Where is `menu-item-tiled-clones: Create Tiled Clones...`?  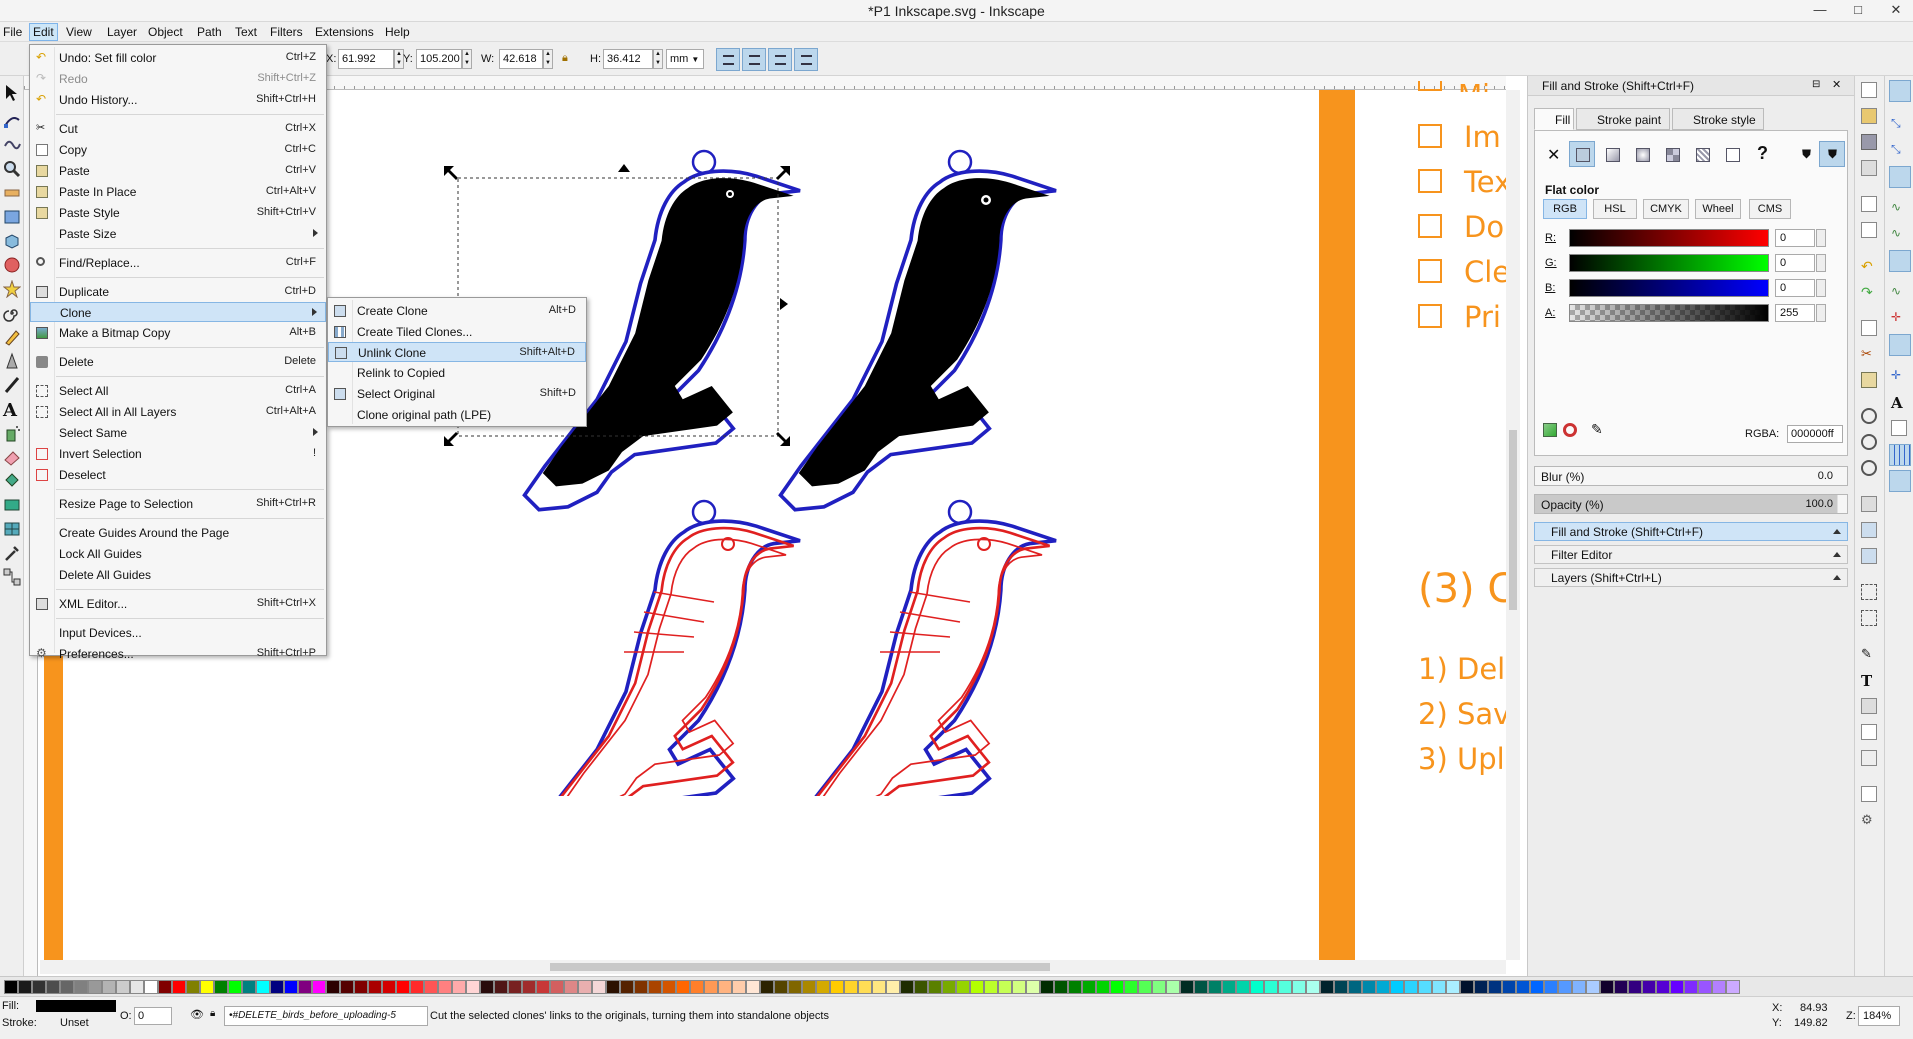
menu-item-tiled-clones: Create Tiled Clones... is located at coordinates (457, 332).